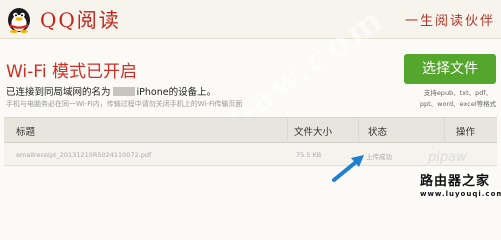  What do you see at coordinates (250, 130) in the screenshot?
I see `table-header: 标题 文件大小 状态 操作` at bounding box center [250, 130].